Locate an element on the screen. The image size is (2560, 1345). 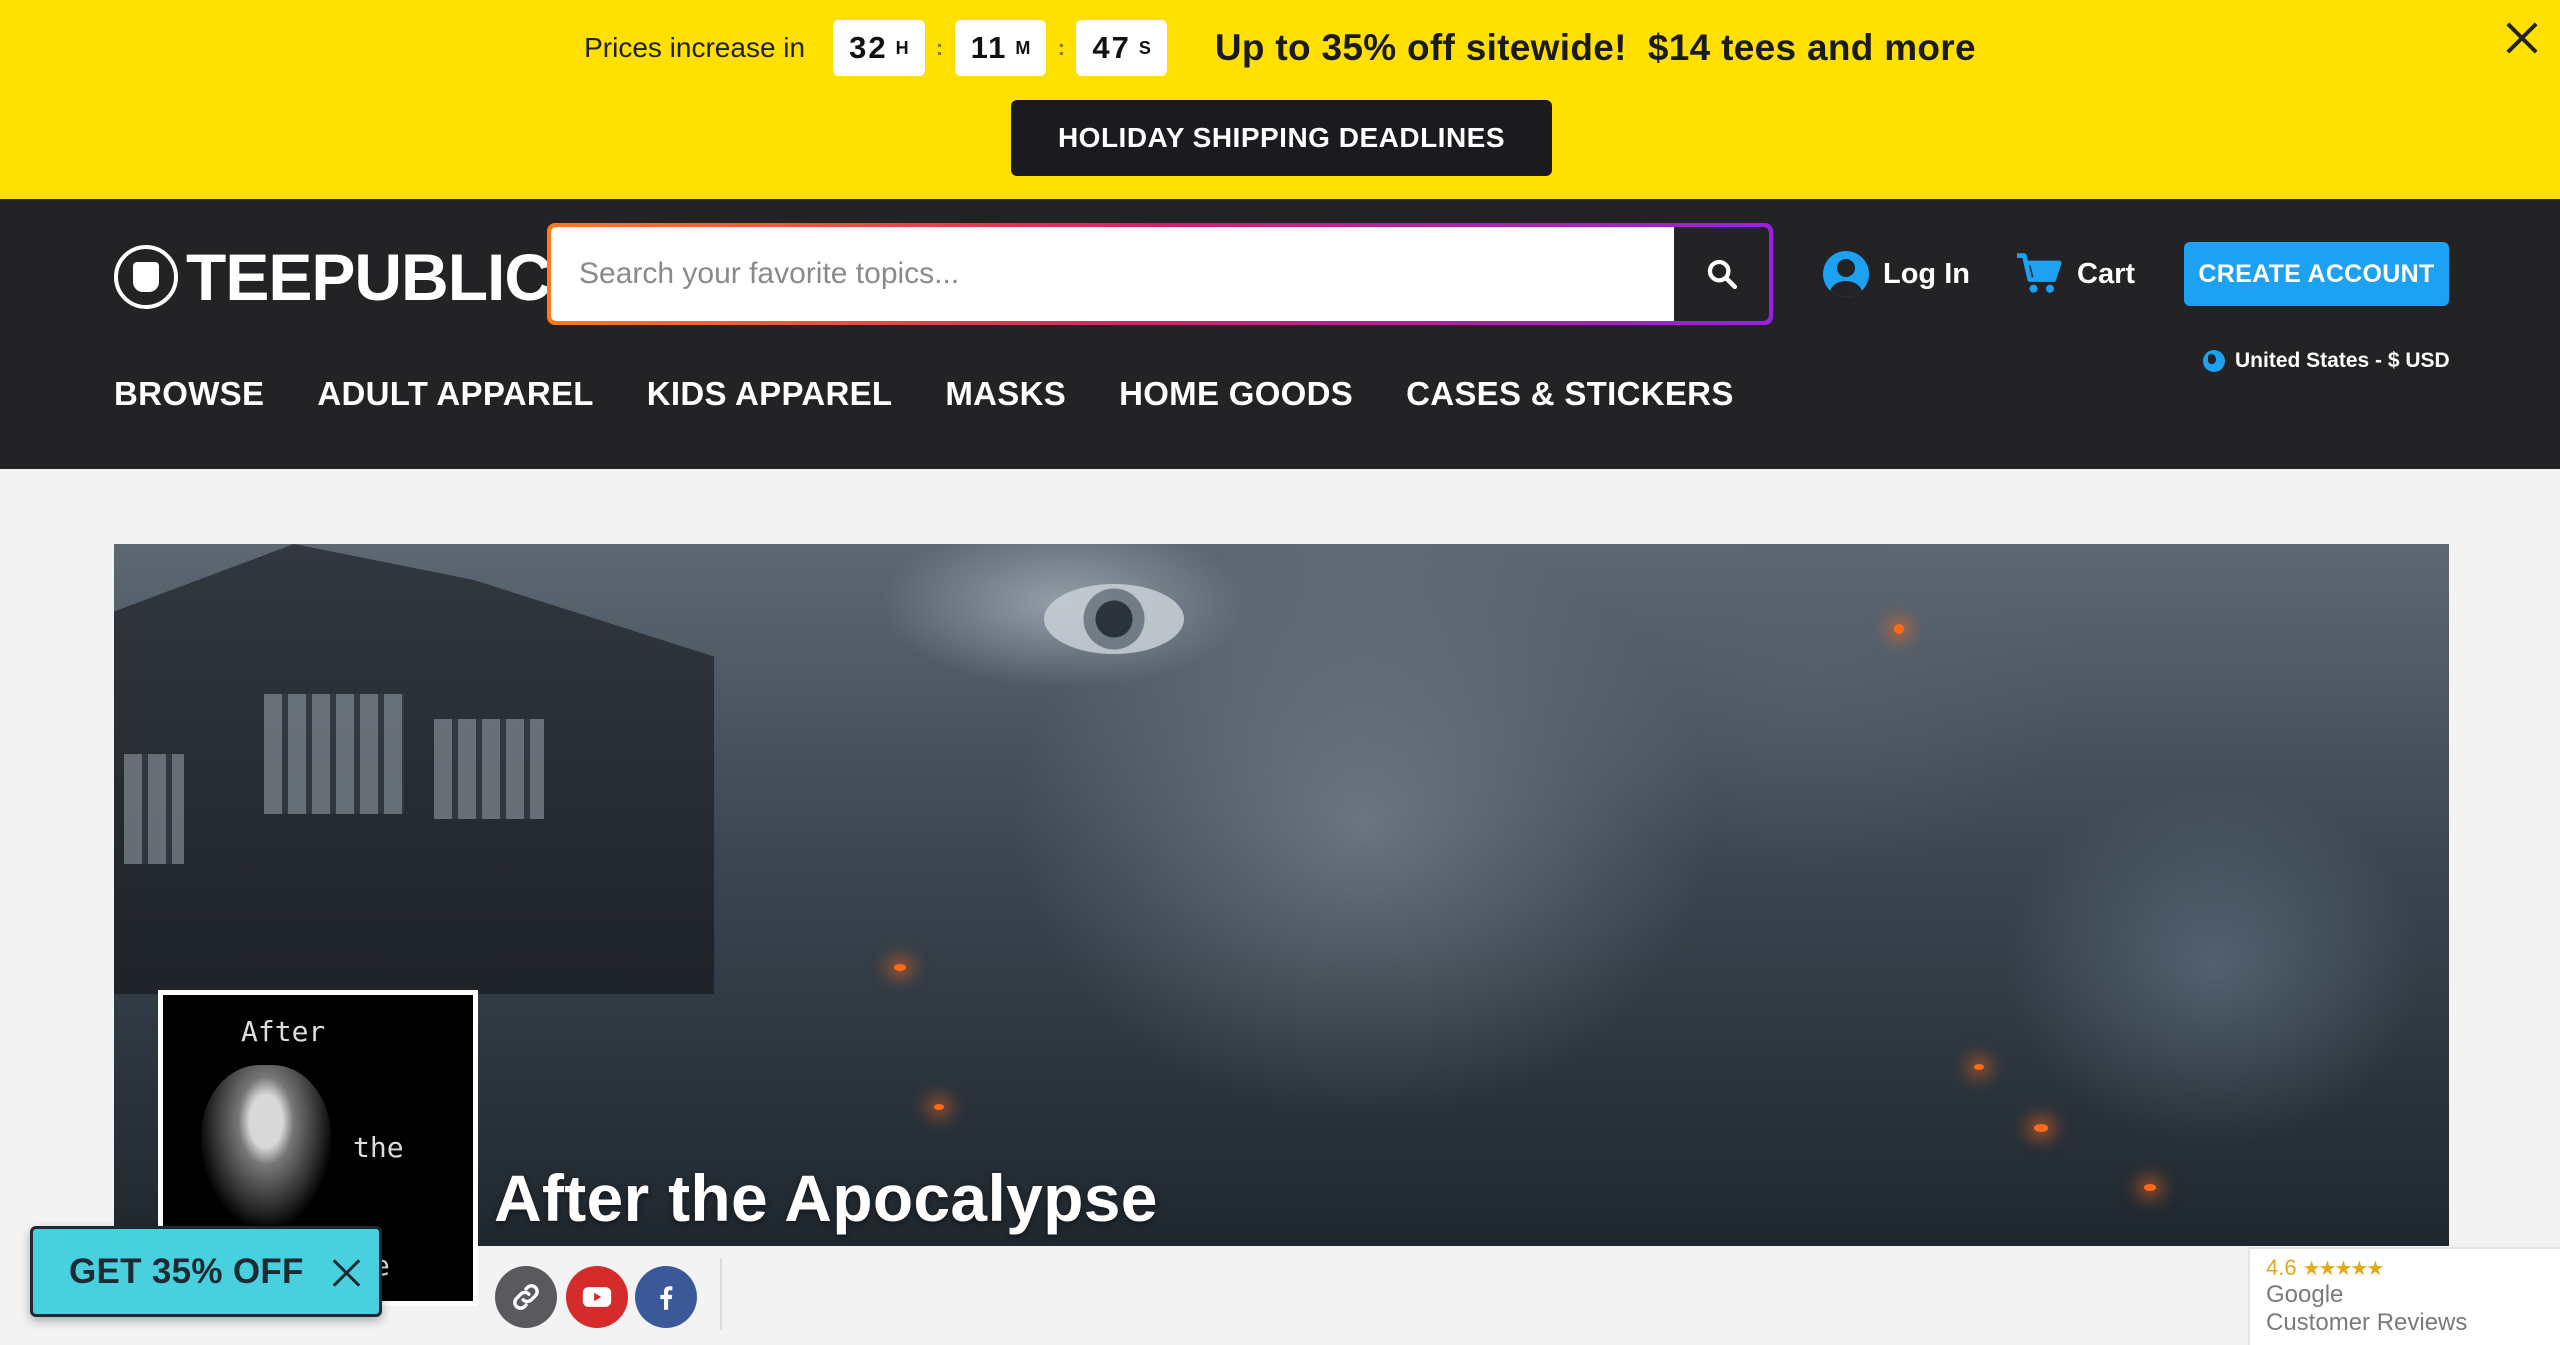
cart-label: Cart is located at coordinates (2106, 273).